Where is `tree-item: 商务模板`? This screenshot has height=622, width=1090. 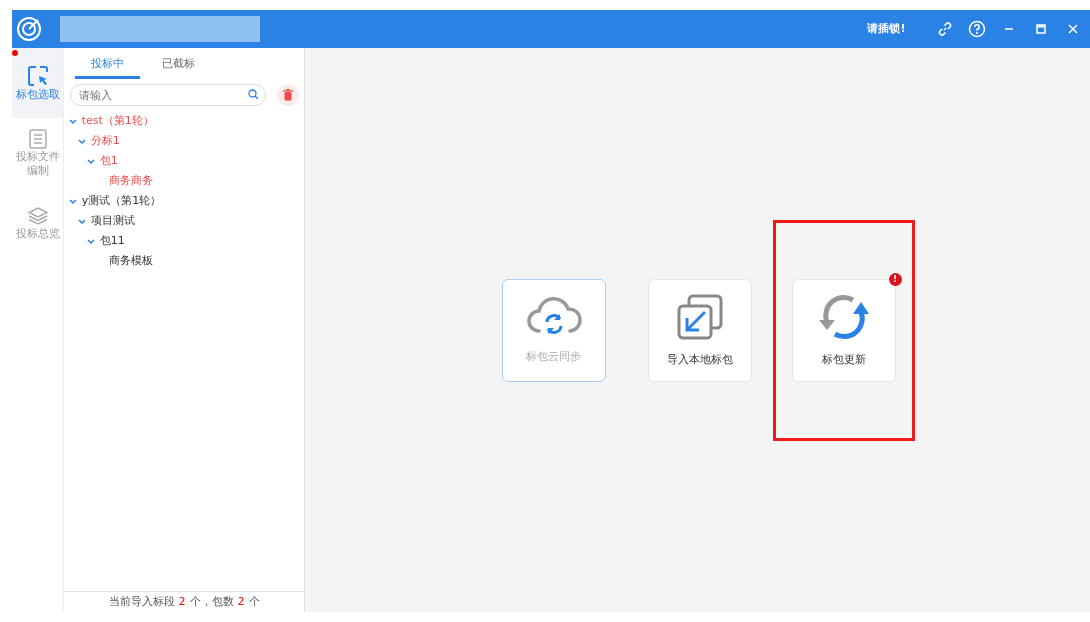
tree-item: 商务模板 is located at coordinates (184, 261).